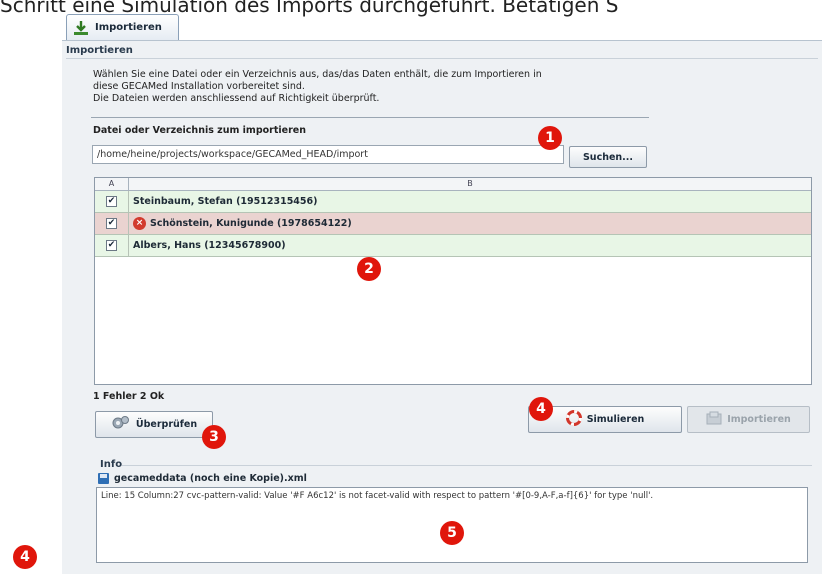 Image resolution: width=823 pixels, height=574 pixels. I want to click on tab-label: Importieren, so click(128, 27).